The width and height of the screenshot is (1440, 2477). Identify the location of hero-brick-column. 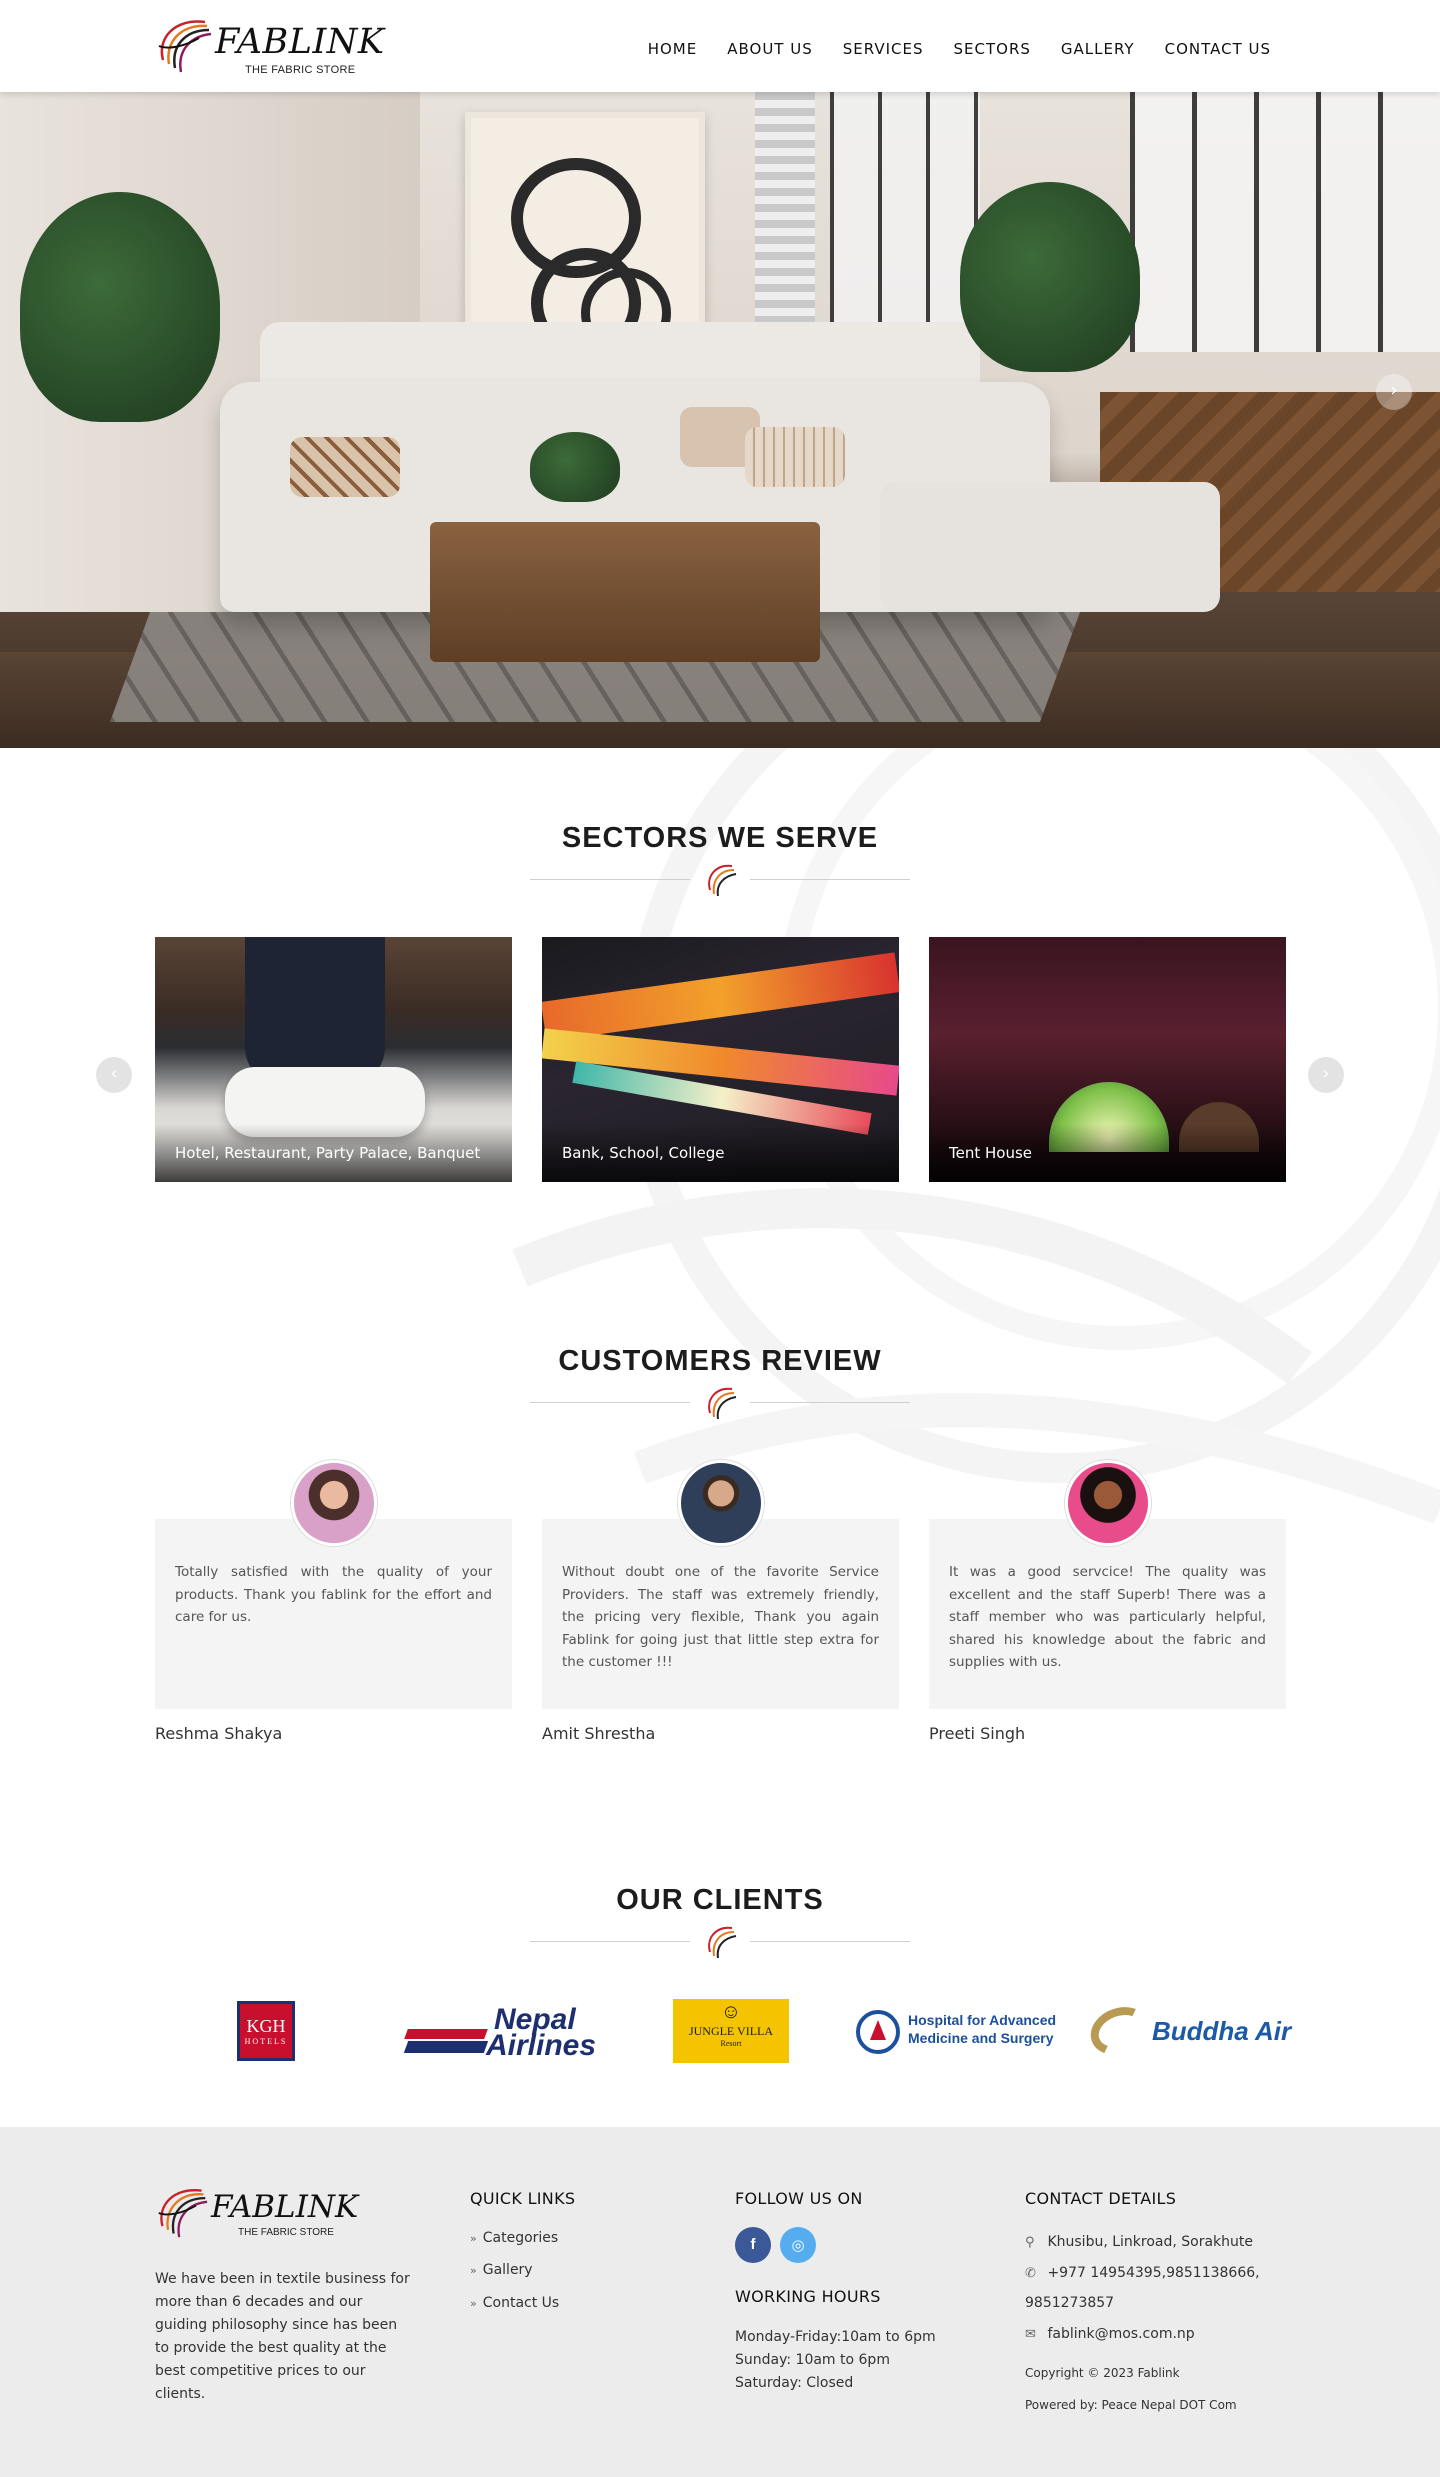
(785, 222).